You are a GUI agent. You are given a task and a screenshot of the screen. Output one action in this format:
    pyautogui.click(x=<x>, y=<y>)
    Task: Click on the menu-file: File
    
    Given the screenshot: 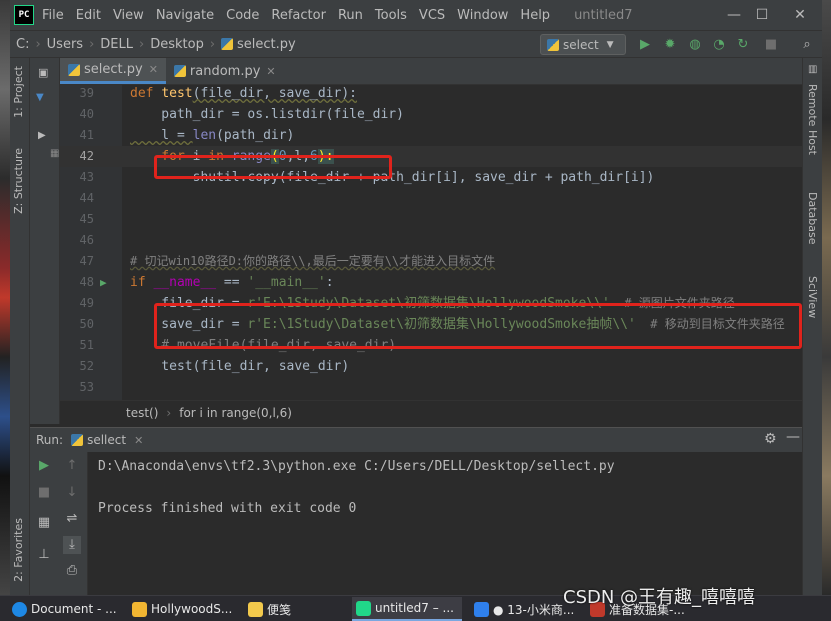 What is the action you would take?
    pyautogui.click(x=53, y=15)
    